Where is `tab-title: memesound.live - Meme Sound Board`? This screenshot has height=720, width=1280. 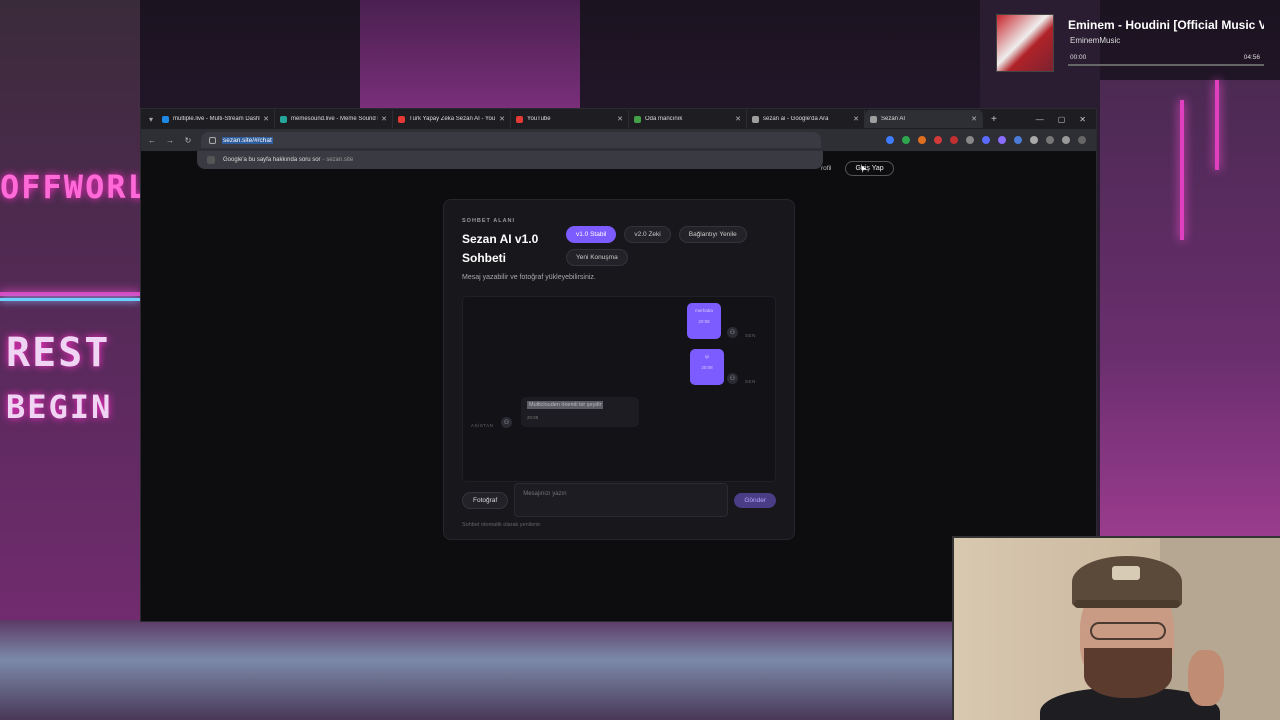 tab-title: memesound.live - Meme Sound Board is located at coordinates (334, 119).